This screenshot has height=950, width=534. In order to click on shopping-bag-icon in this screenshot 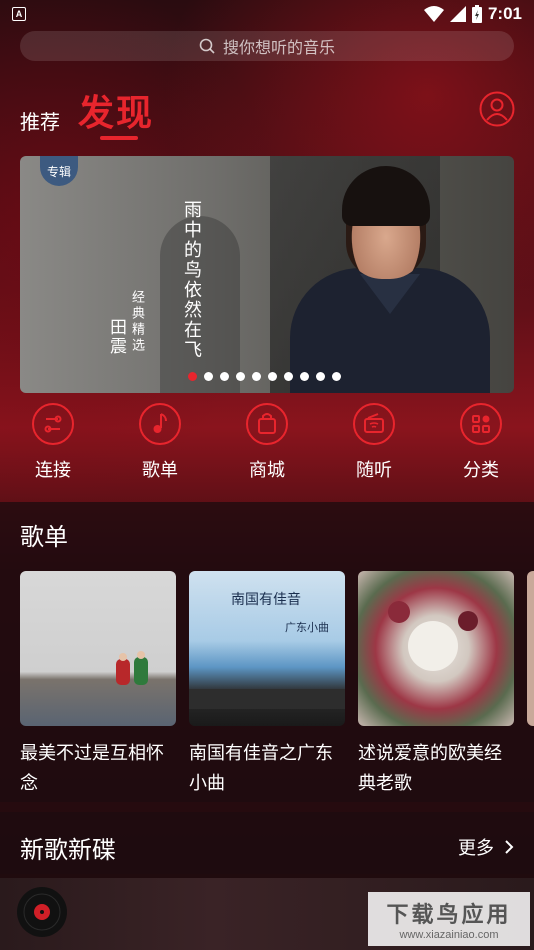, I will do `click(267, 424)`.